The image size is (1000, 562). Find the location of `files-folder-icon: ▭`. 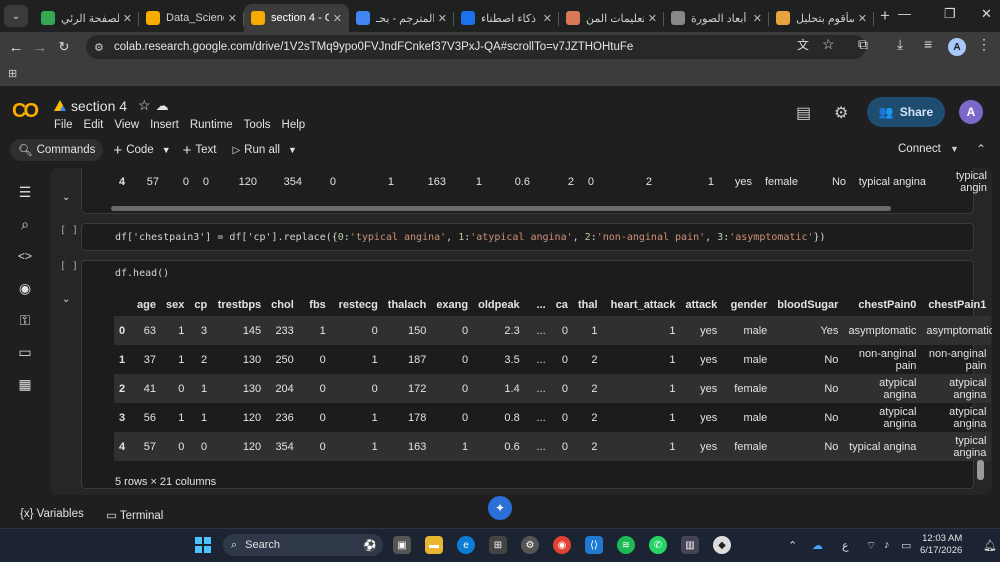

files-folder-icon: ▭ is located at coordinates (25, 352).